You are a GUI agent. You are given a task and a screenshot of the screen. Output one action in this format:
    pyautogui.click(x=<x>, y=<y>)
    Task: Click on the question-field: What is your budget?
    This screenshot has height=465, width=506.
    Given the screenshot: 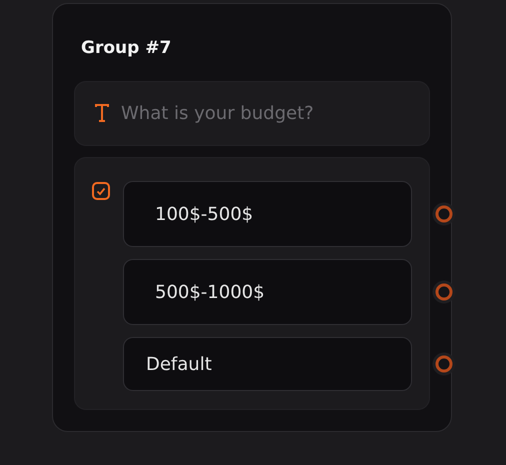 What is the action you would take?
    pyautogui.click(x=252, y=113)
    